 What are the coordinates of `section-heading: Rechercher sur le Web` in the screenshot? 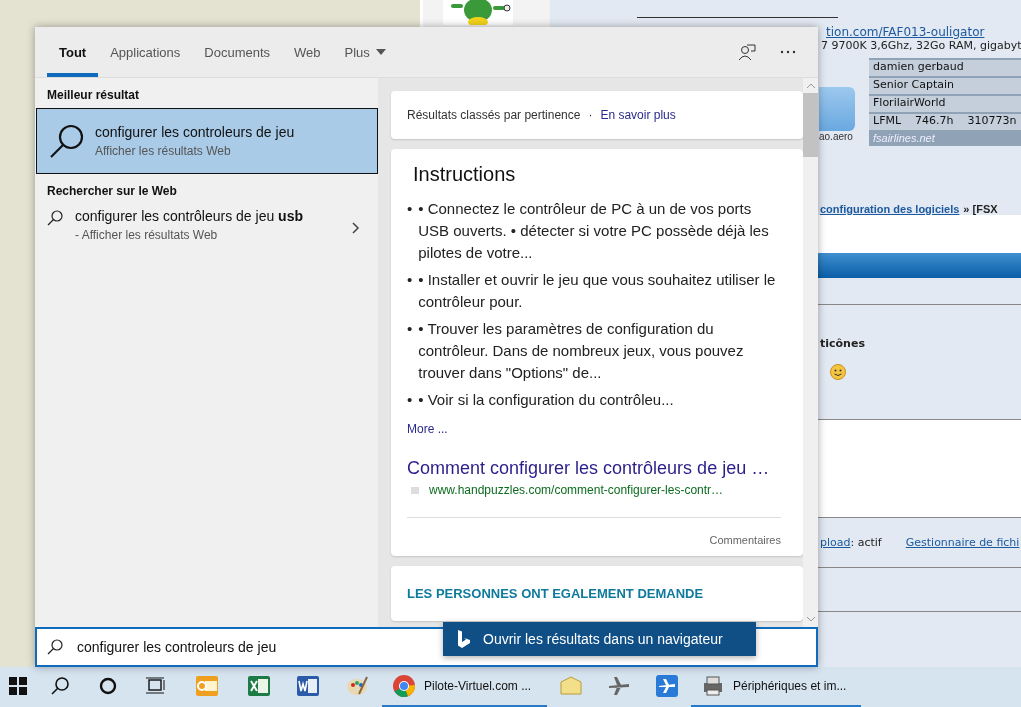 It's located at (112, 191).